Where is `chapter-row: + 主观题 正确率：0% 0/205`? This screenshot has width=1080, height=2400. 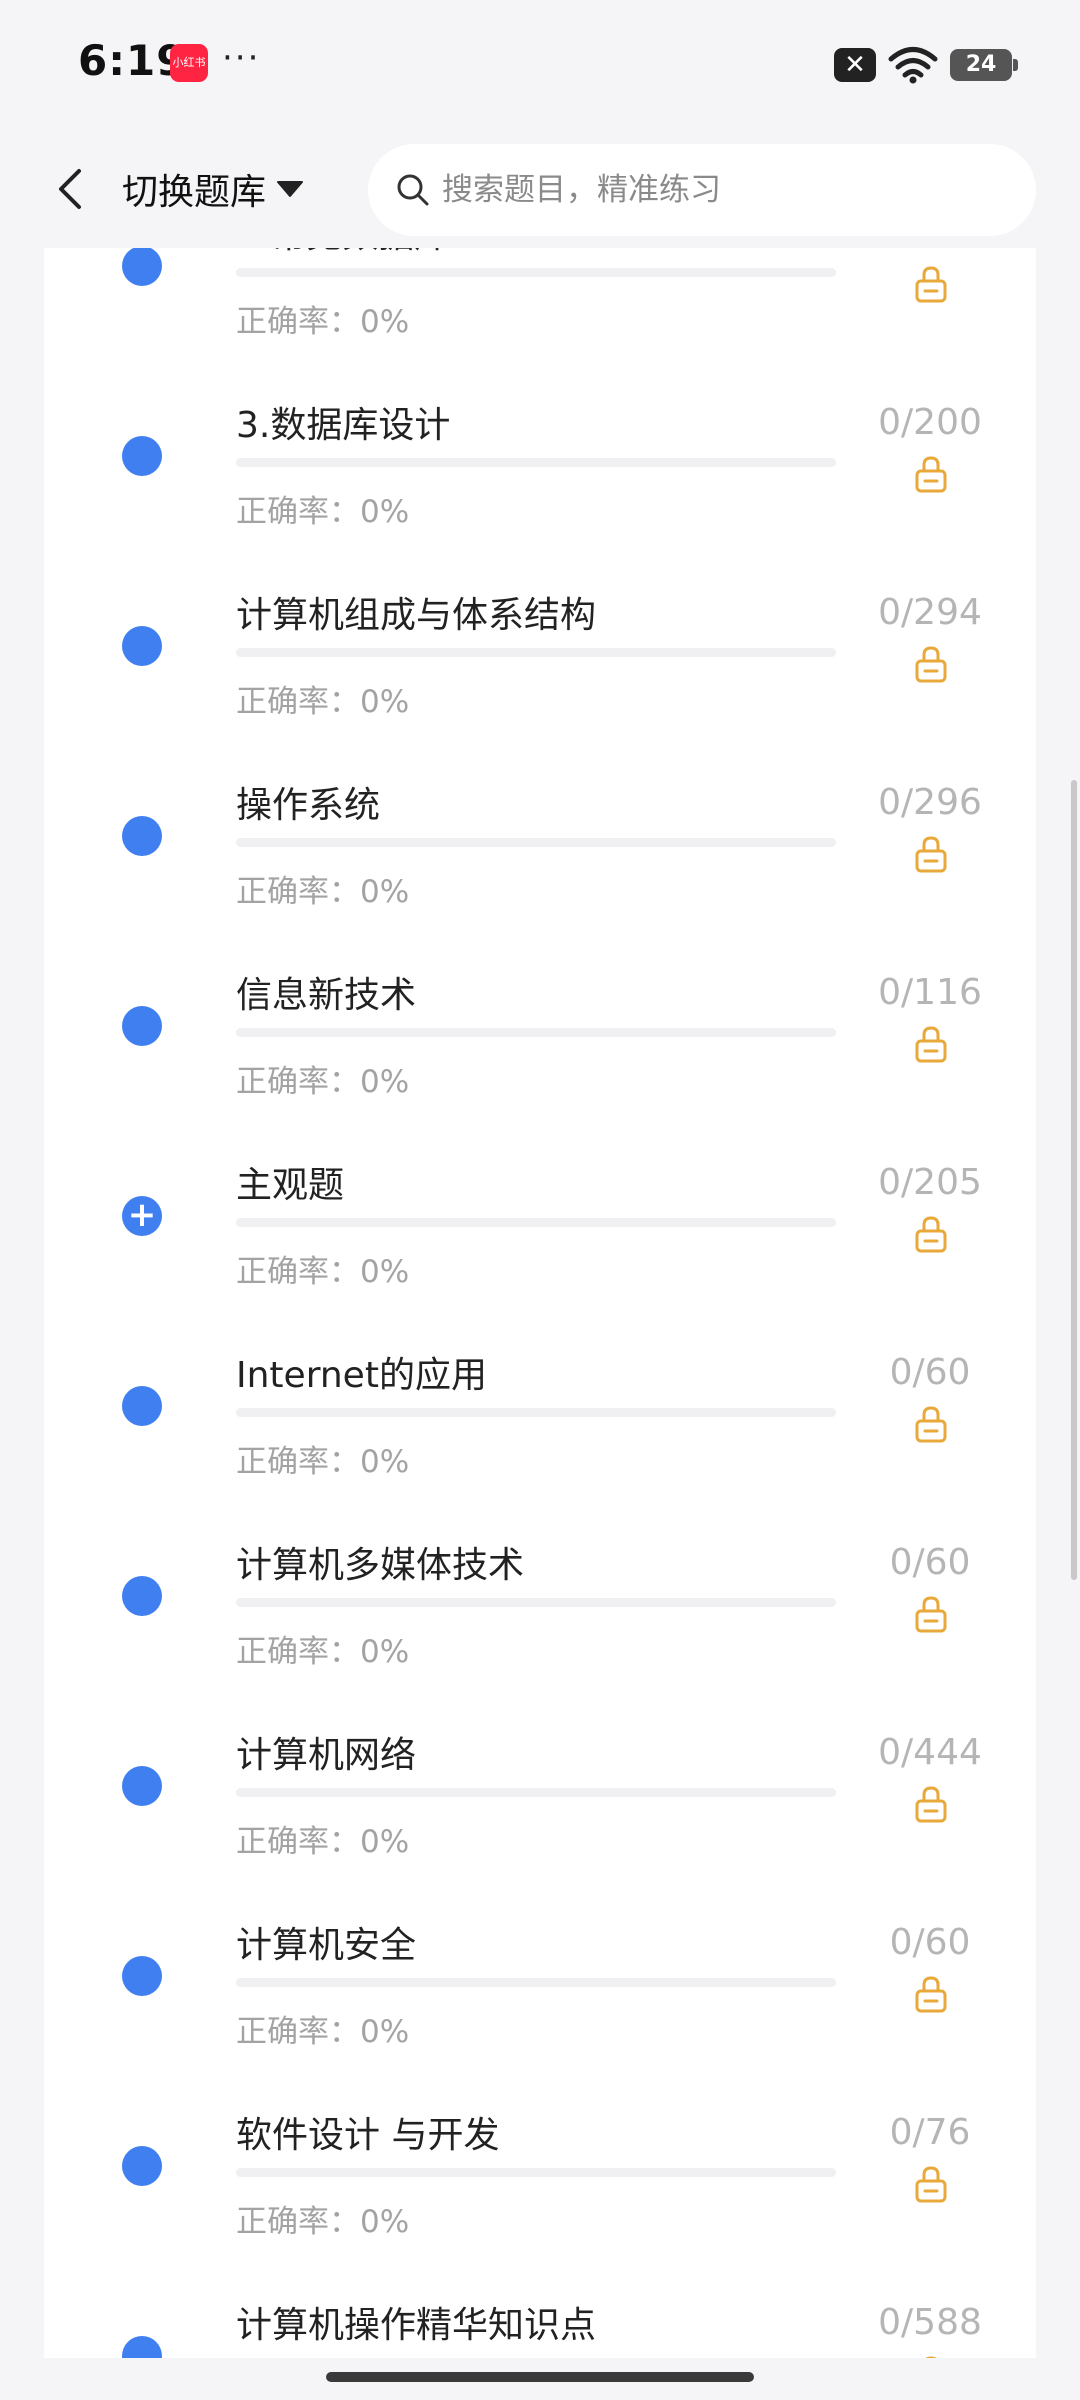 chapter-row: + 主观题 正确率：0% 0/205 is located at coordinates (540, 1199).